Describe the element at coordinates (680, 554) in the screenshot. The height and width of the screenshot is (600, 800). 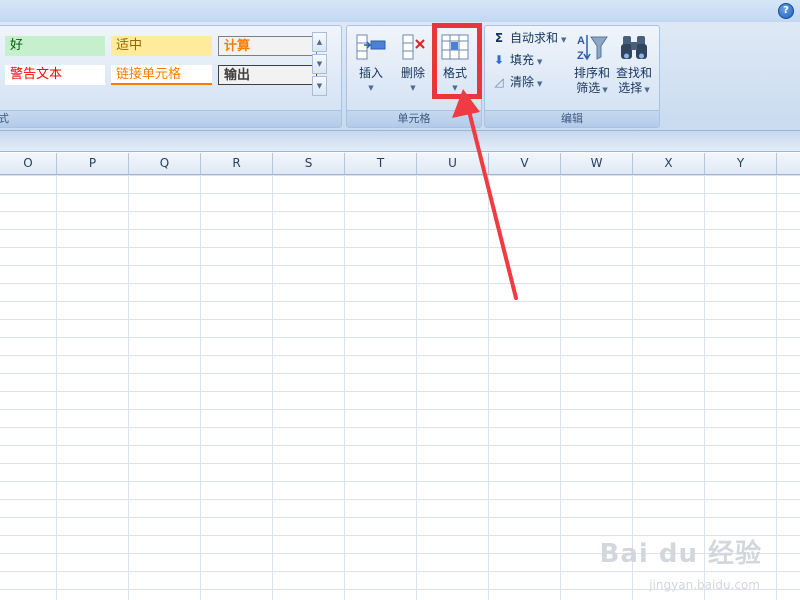
I see `baidu-watermark: Bai du 经验` at that location.